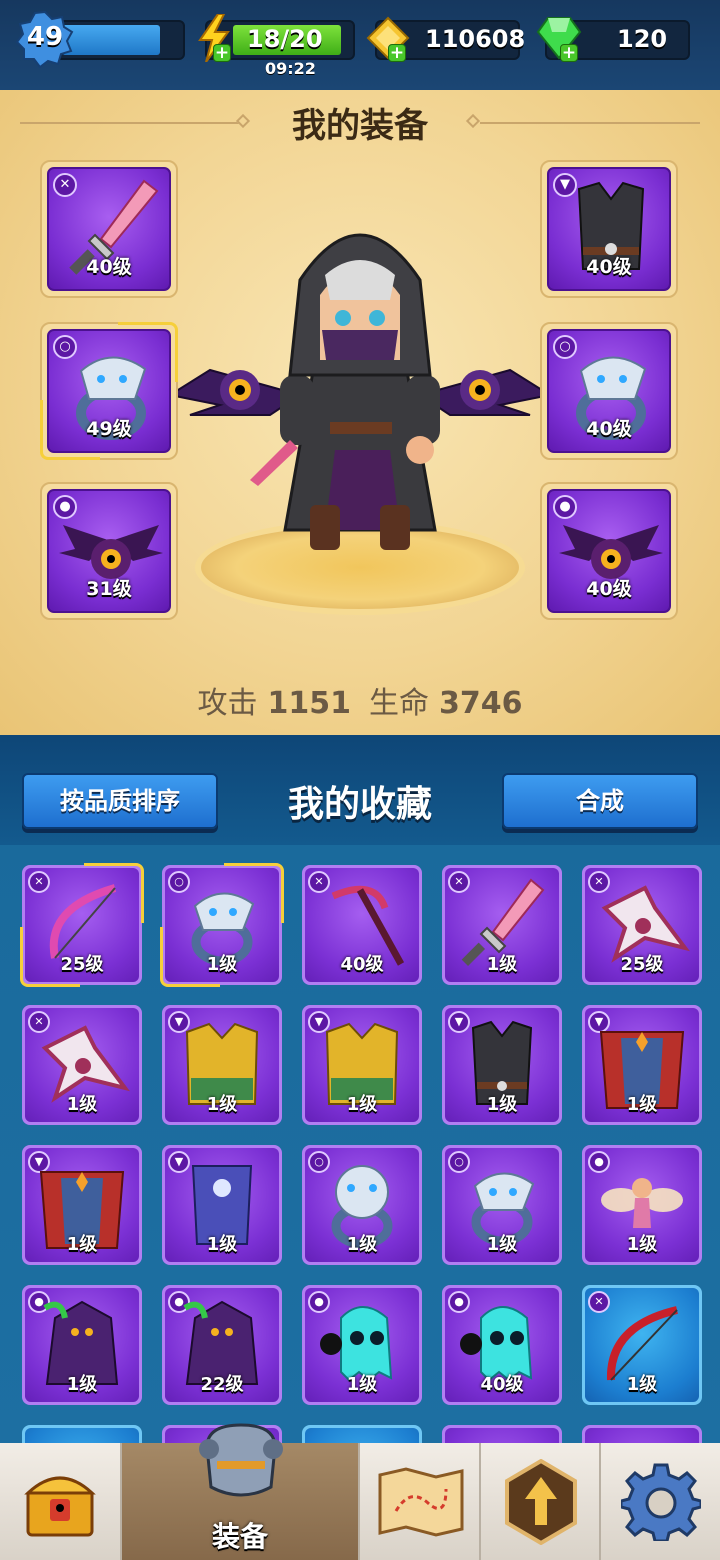 The width and height of the screenshot is (720, 1560). I want to click on equip-slot-inner: ▼ 40级, so click(609, 229).